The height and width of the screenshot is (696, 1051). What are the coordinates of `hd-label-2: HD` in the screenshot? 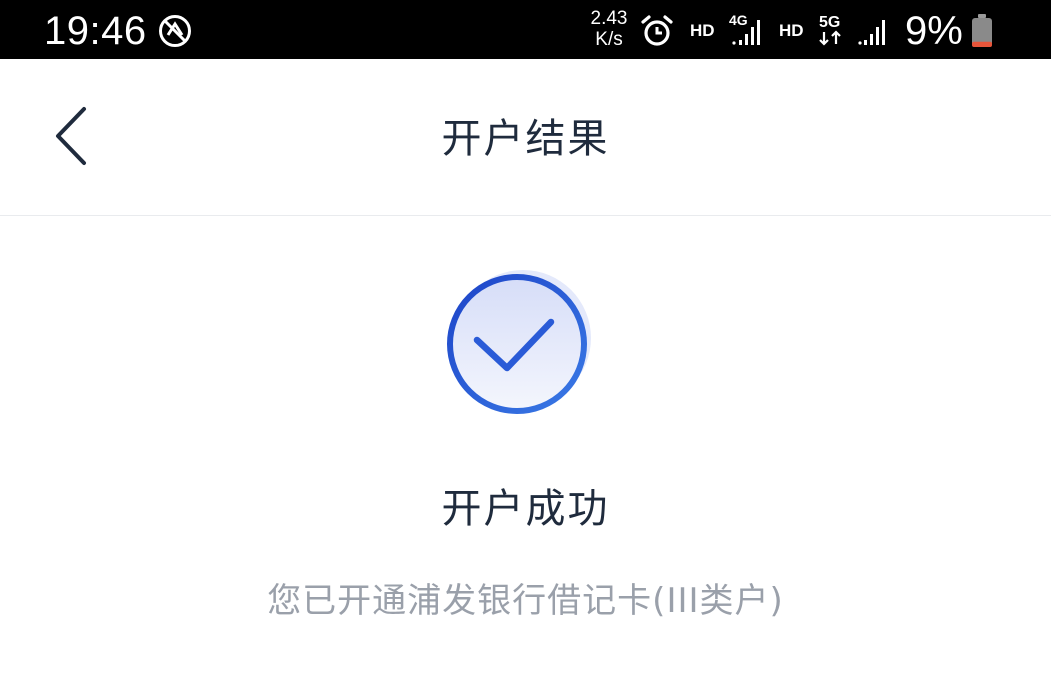 It's located at (791, 30).